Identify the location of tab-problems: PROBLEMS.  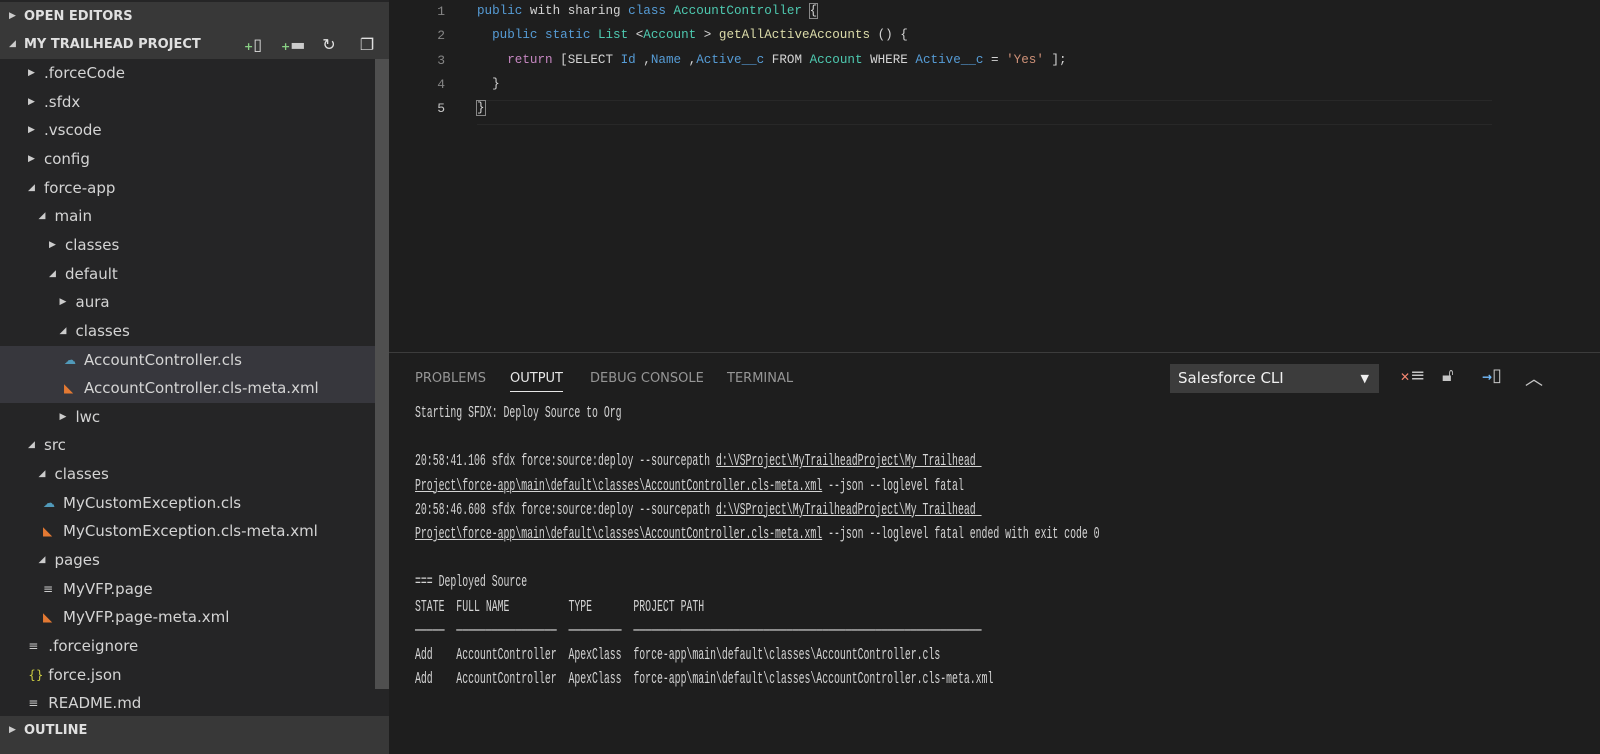
(450, 378).